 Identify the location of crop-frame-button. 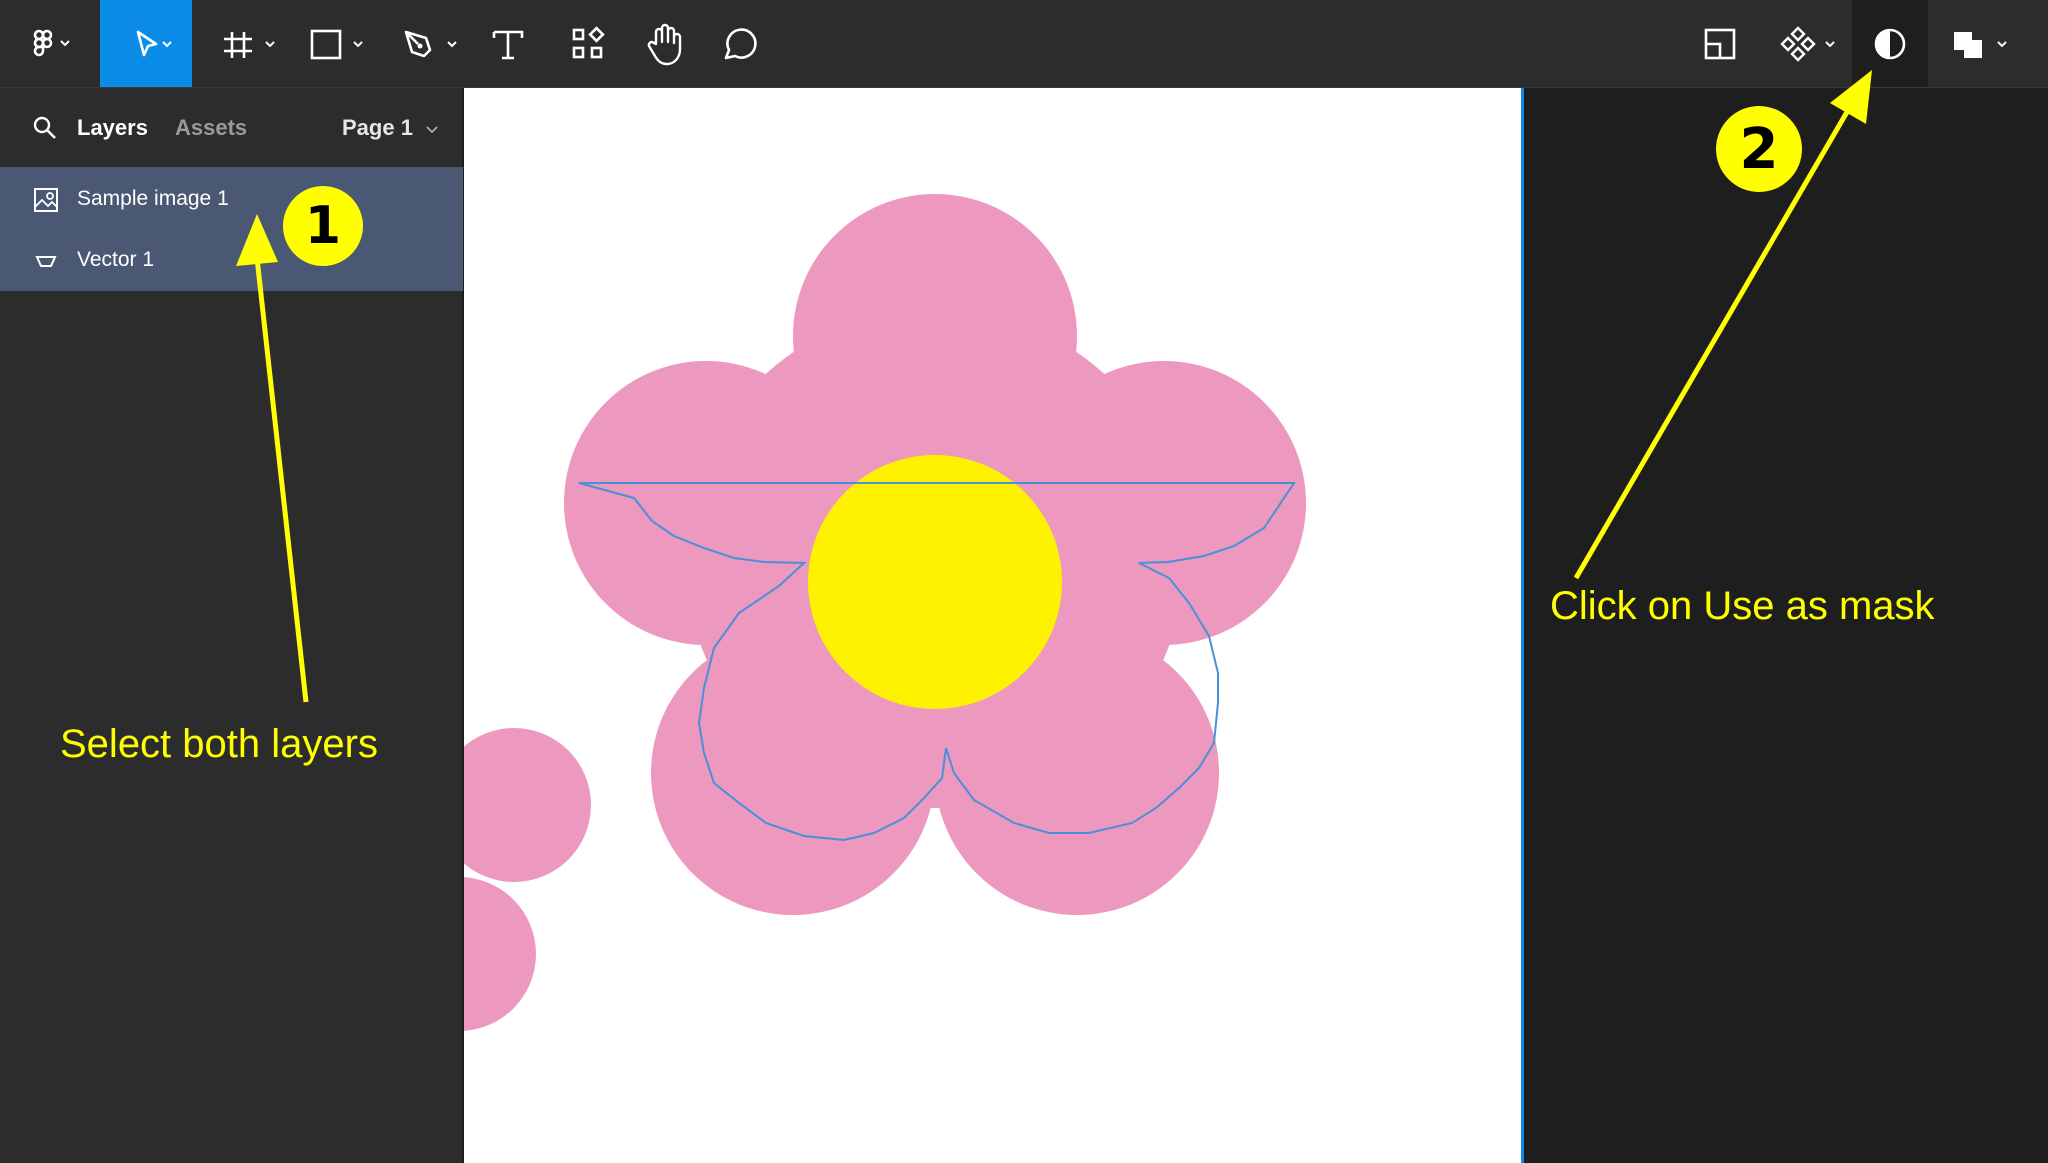
(1720, 43).